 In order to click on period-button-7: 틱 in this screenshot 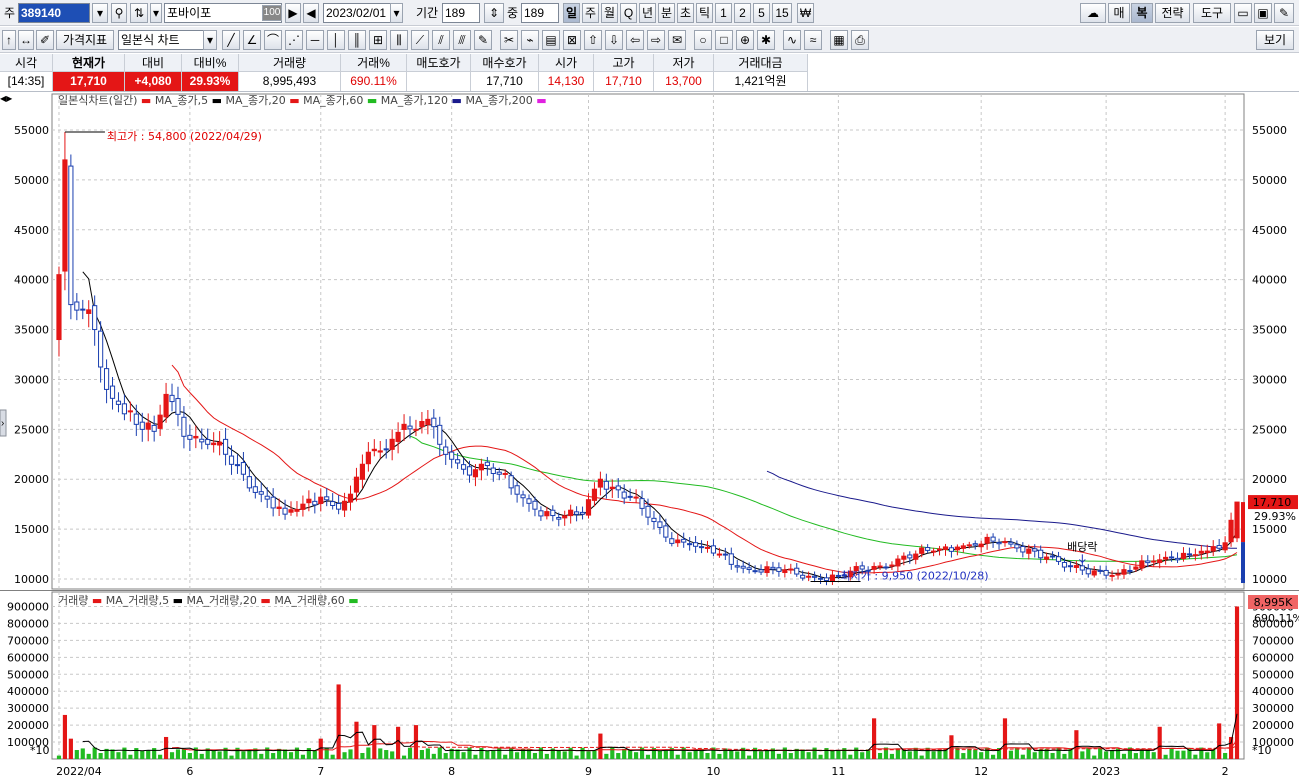, I will do `click(704, 13)`.